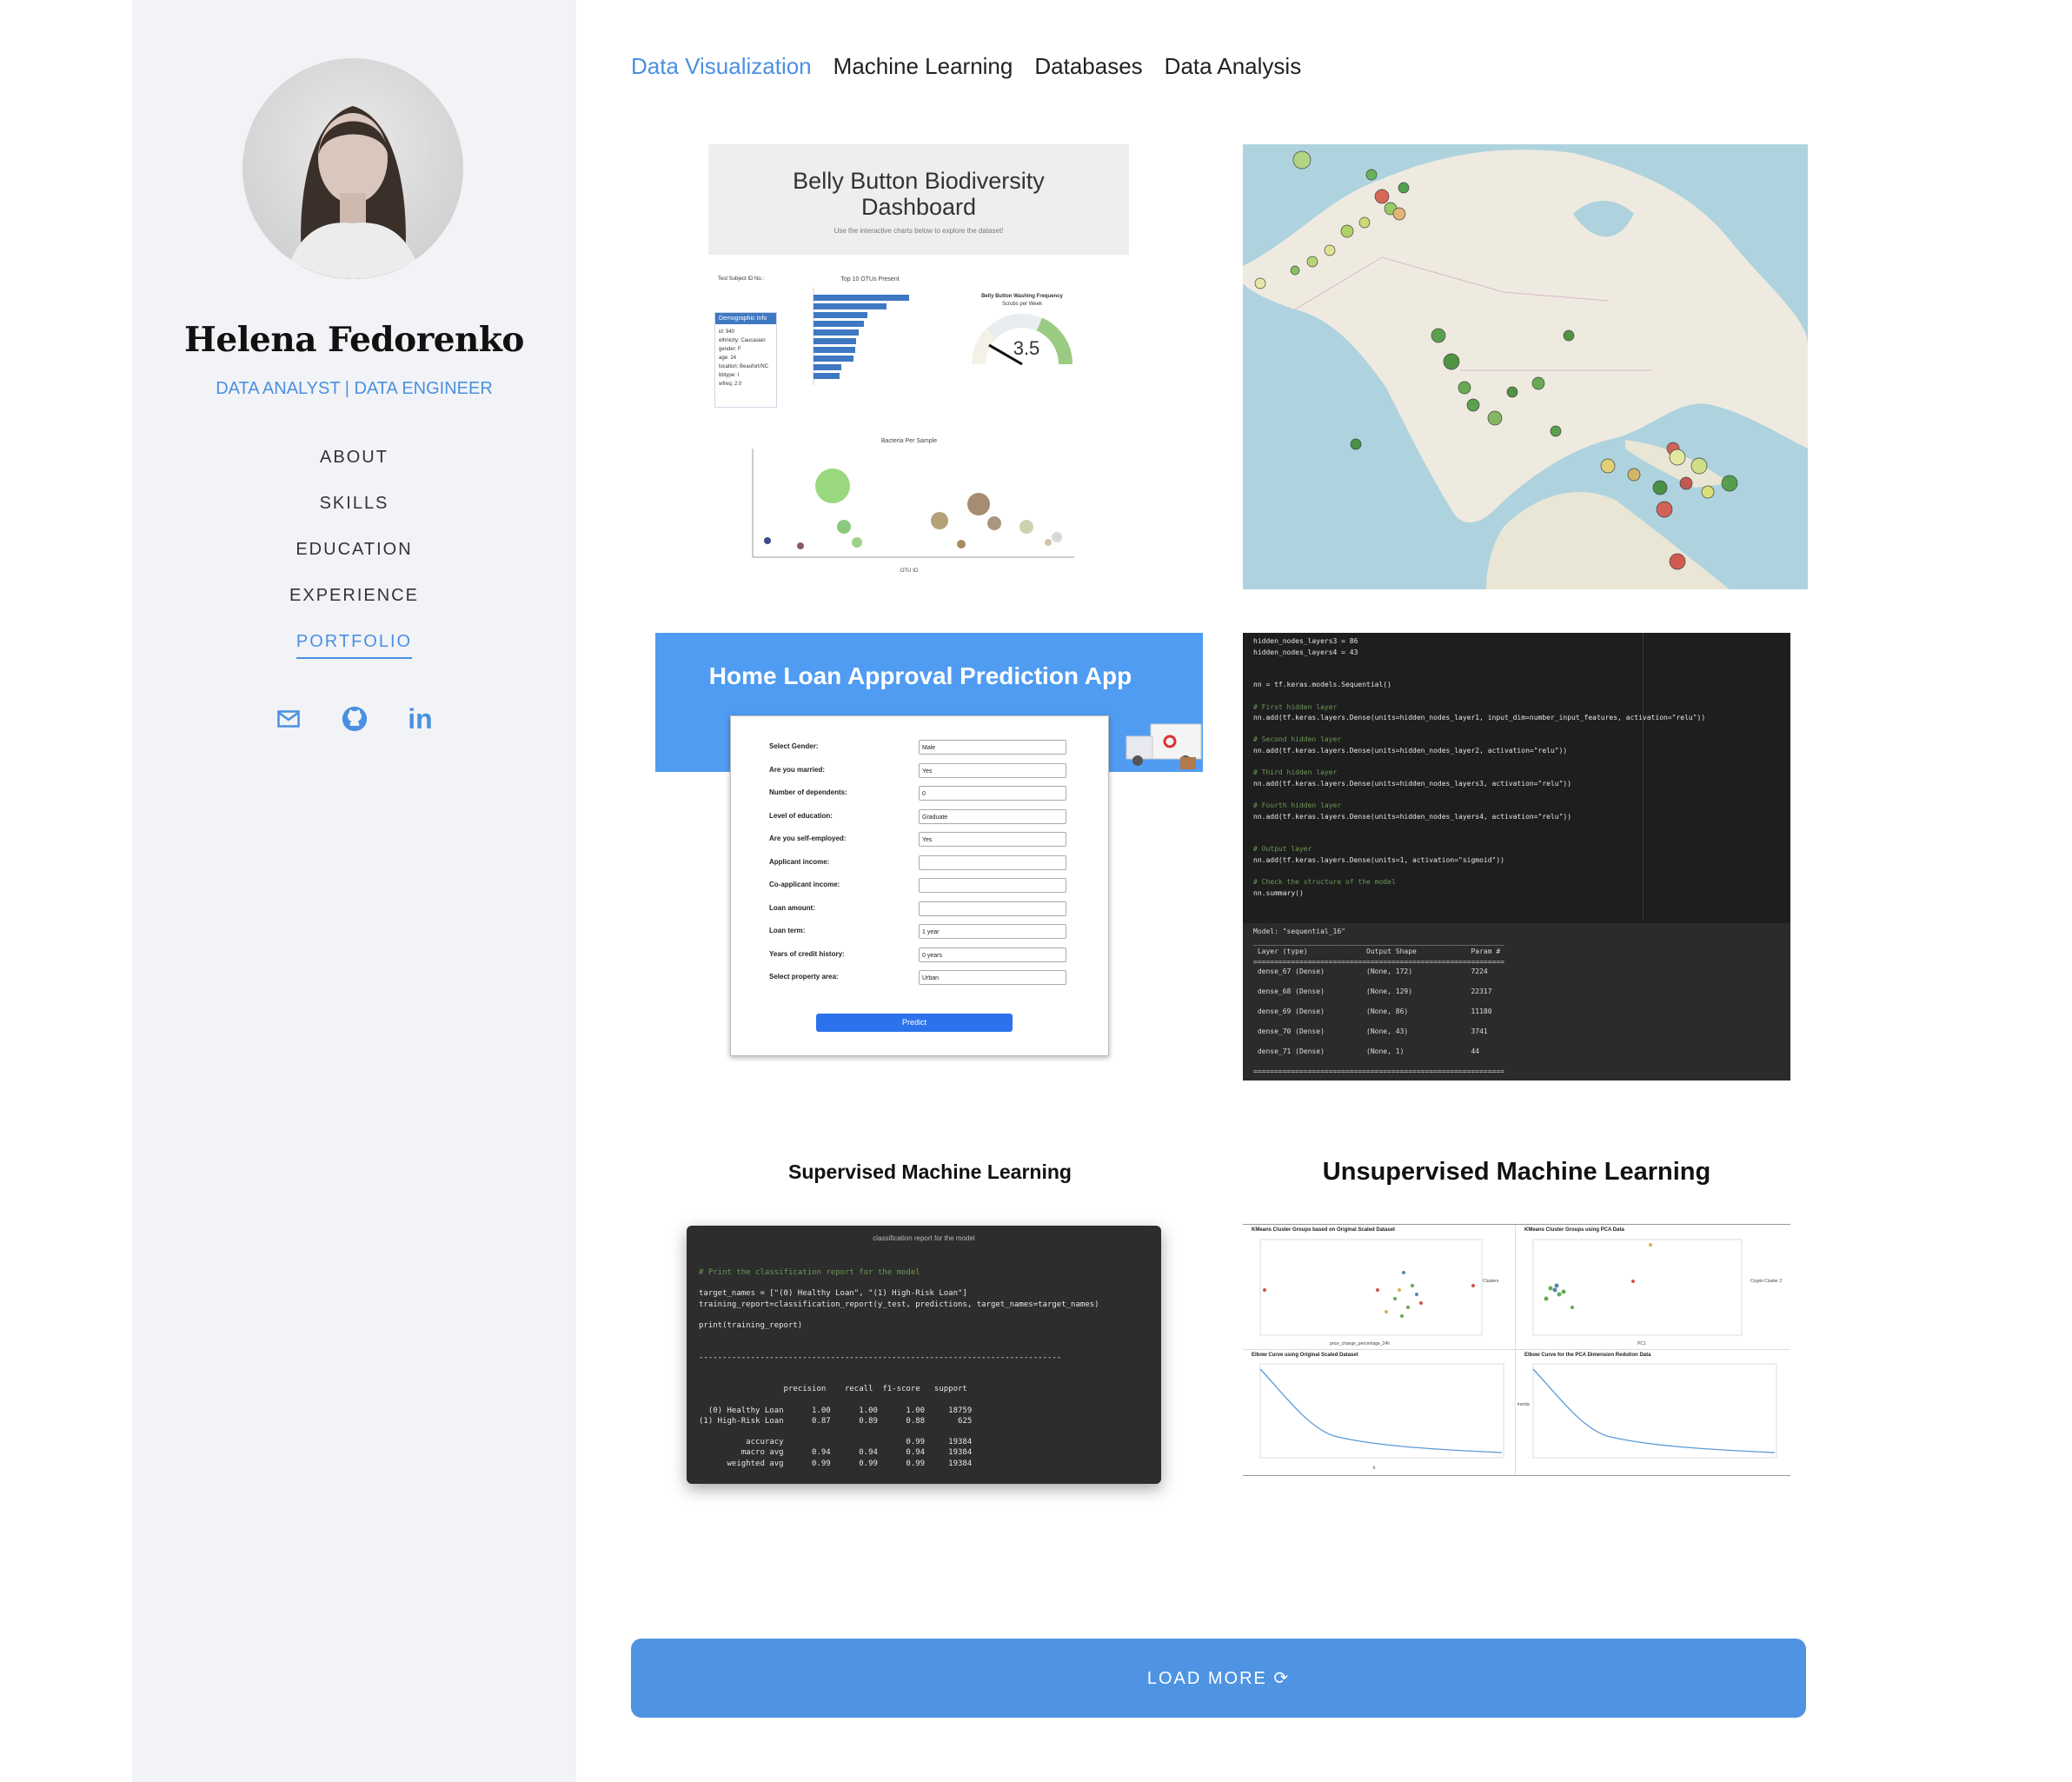 This screenshot has width=2072, height=1782. Describe the element at coordinates (804, 884) in the screenshot. I see `form-label: Co-applicant income:` at that location.